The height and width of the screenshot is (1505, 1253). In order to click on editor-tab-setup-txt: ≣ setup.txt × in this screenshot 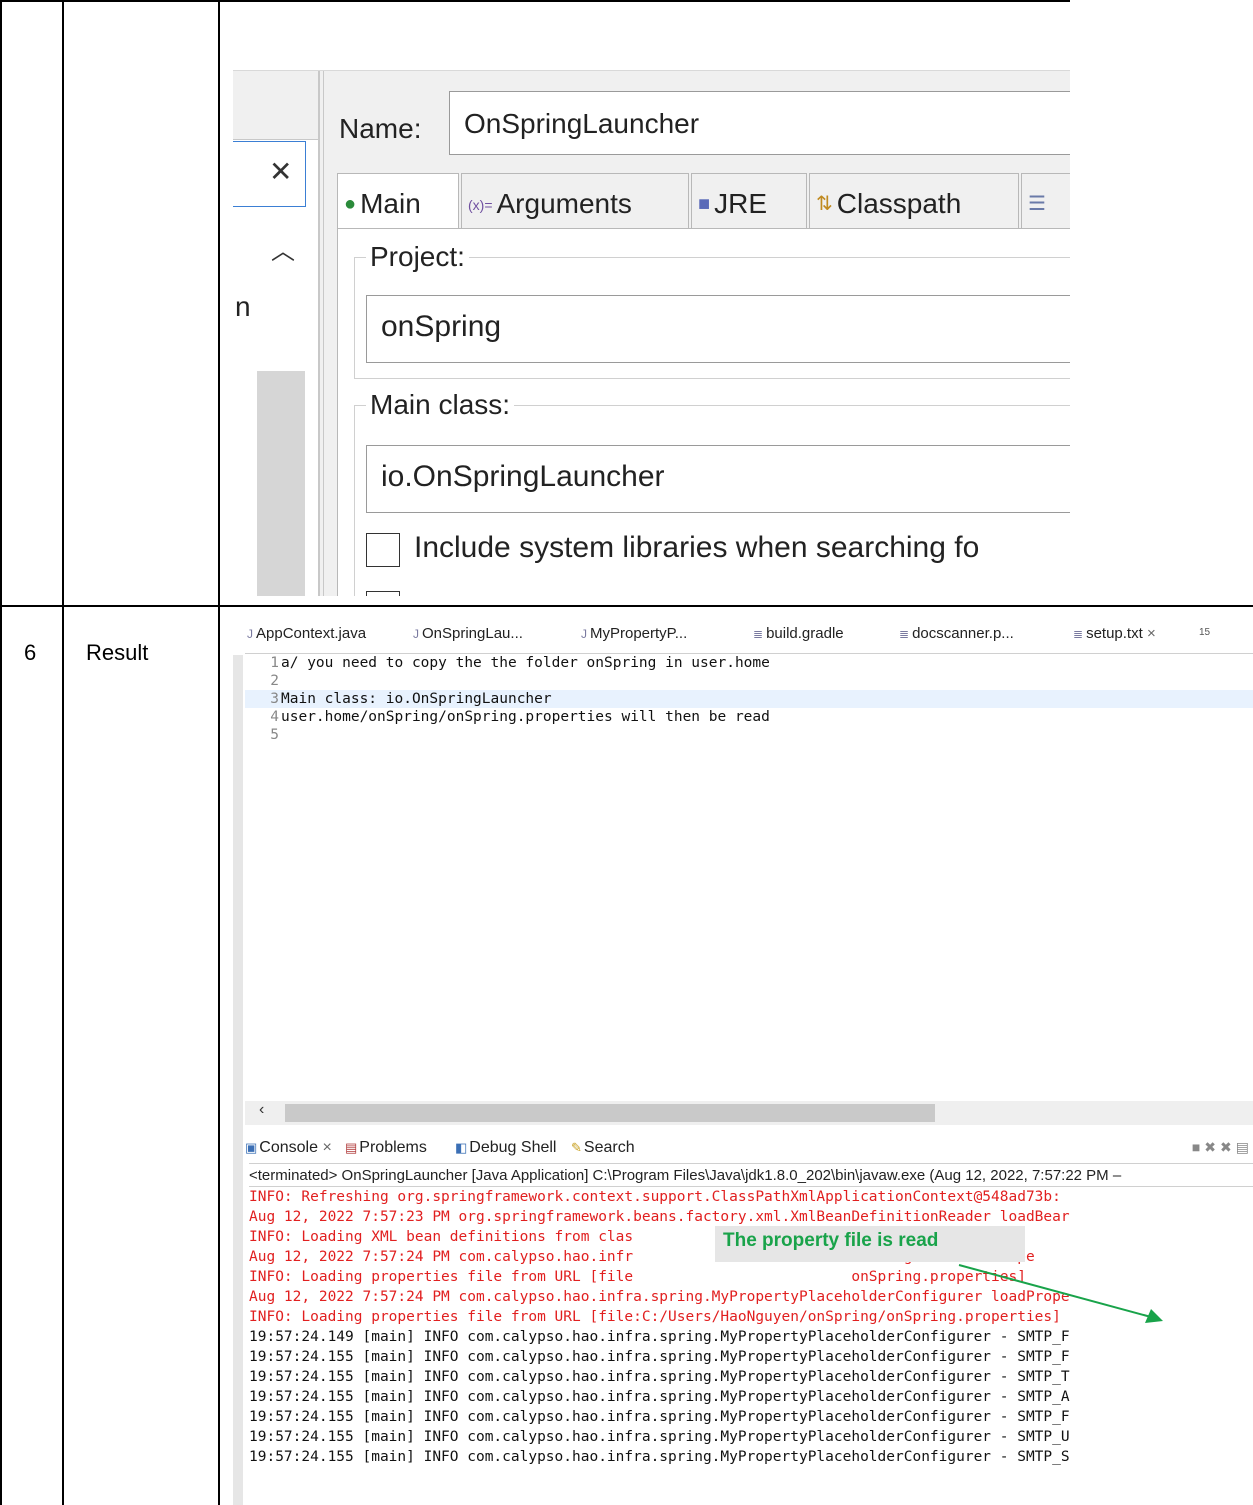, I will do `click(1114, 638)`.